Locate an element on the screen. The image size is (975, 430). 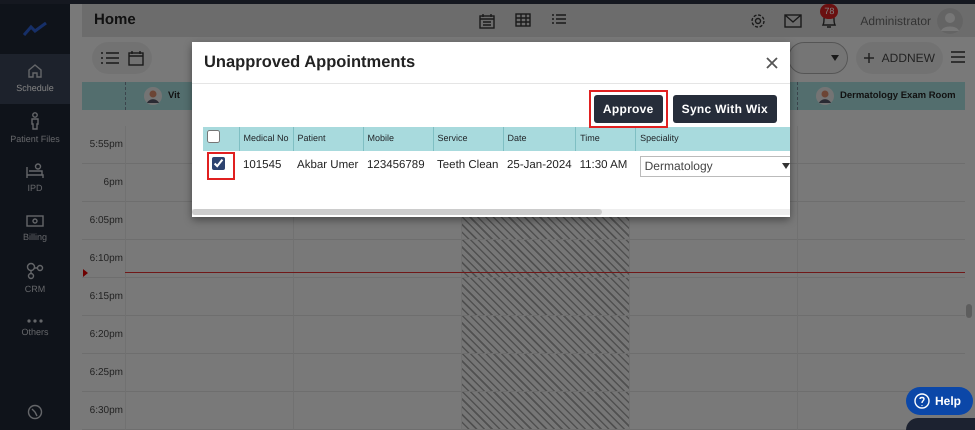
column-header: Mobile is located at coordinates (398, 139).